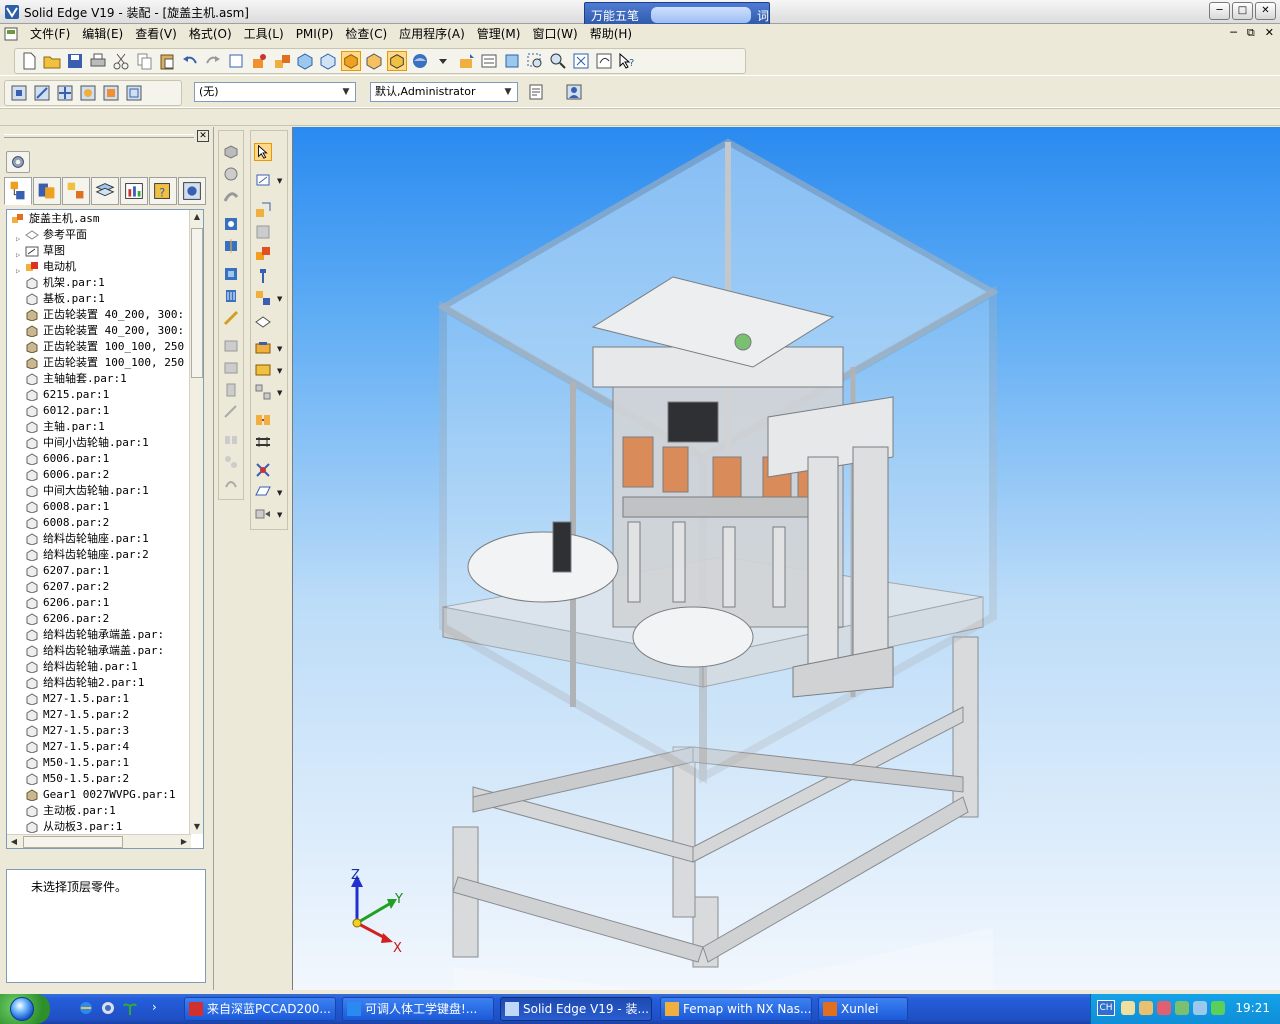 This screenshot has width=1280, height=1024. I want to click on scroll-left-icon: ◀, so click(14, 841).